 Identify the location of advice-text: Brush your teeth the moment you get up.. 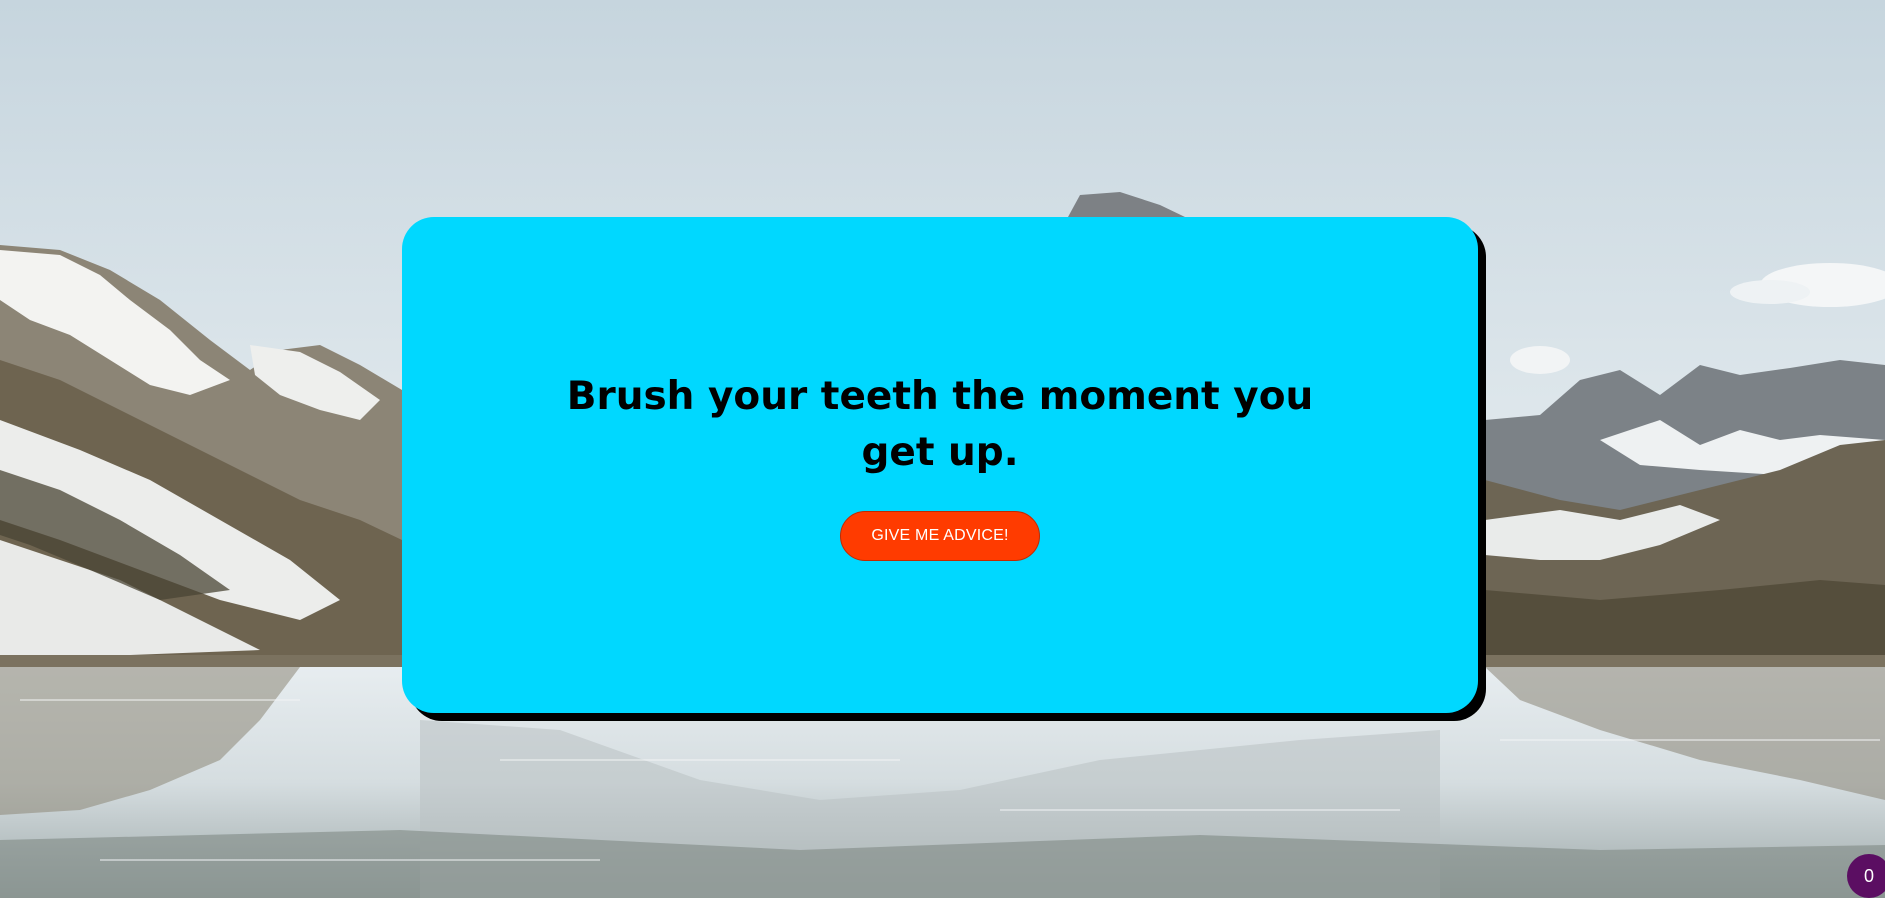
(940, 424).